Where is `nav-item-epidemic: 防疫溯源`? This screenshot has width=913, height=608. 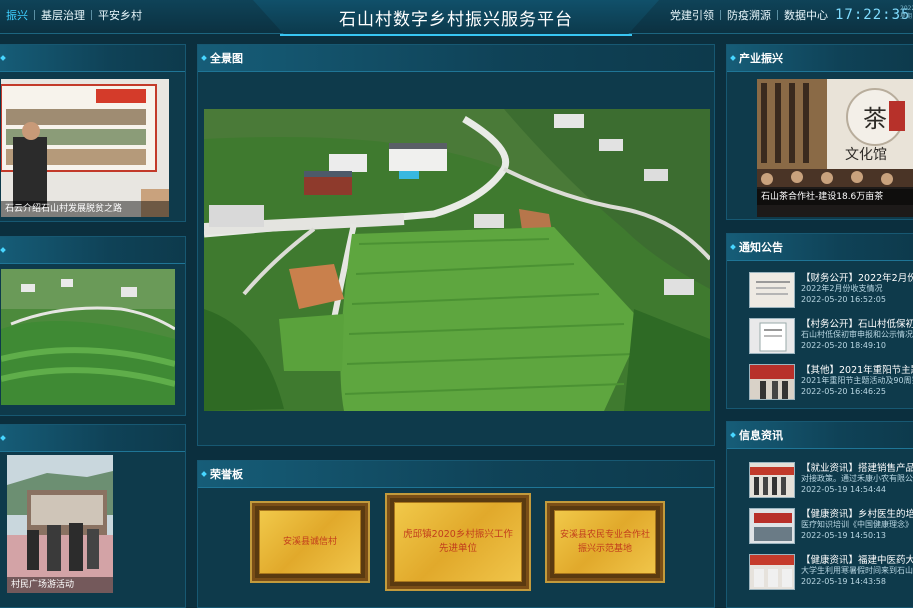 nav-item-epidemic: 防疫溯源 is located at coordinates (749, 15).